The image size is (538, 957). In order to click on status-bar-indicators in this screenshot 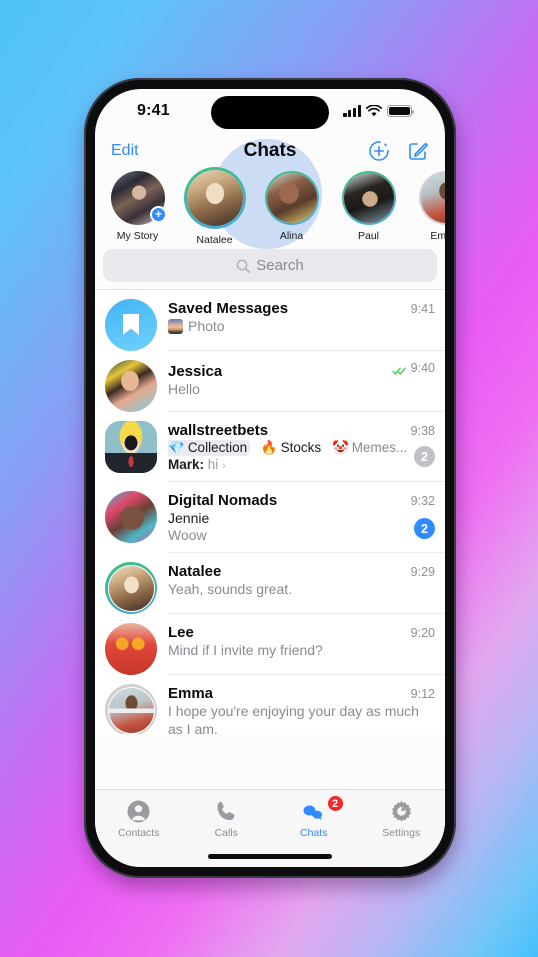, I will do `click(379, 110)`.